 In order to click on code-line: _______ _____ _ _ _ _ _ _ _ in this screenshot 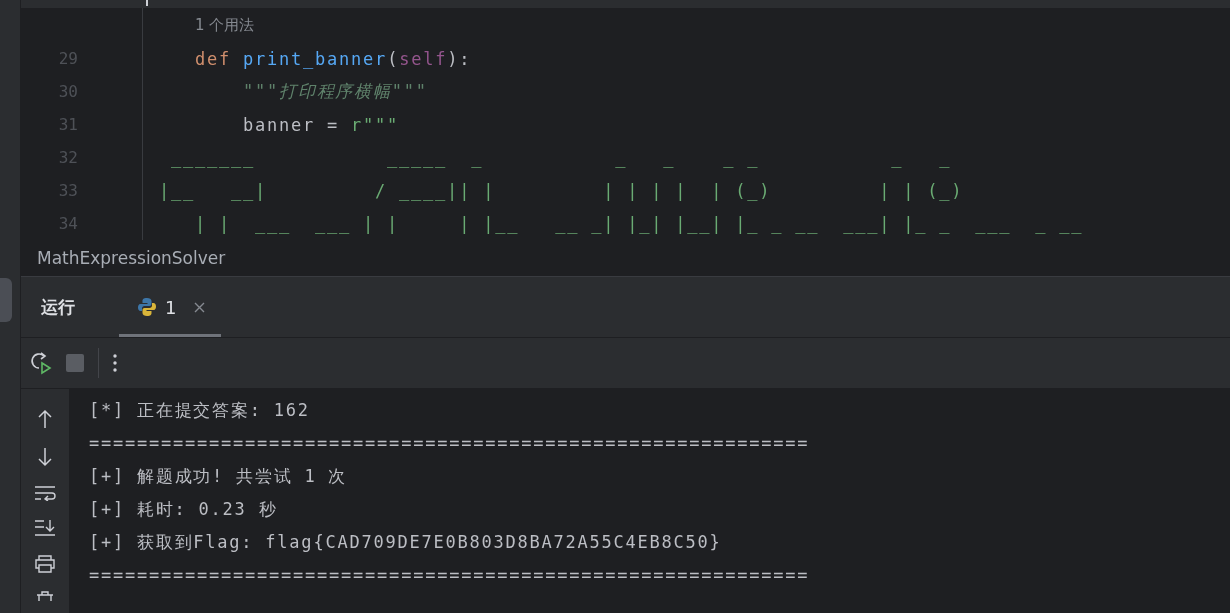, I will do `click(561, 157)`.